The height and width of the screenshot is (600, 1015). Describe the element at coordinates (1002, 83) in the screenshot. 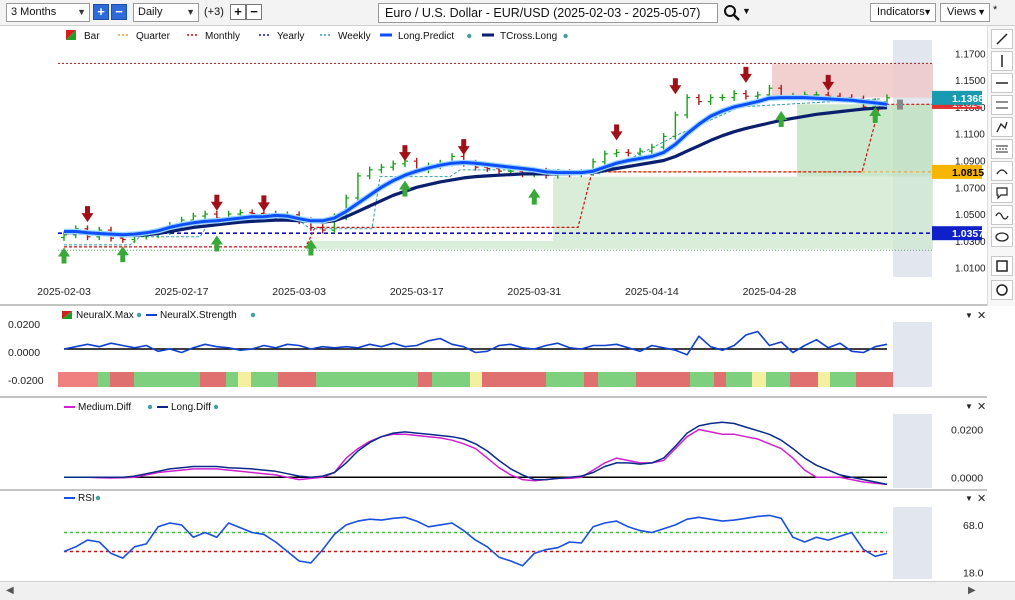

I see `horizontal-line-tool-icon` at that location.